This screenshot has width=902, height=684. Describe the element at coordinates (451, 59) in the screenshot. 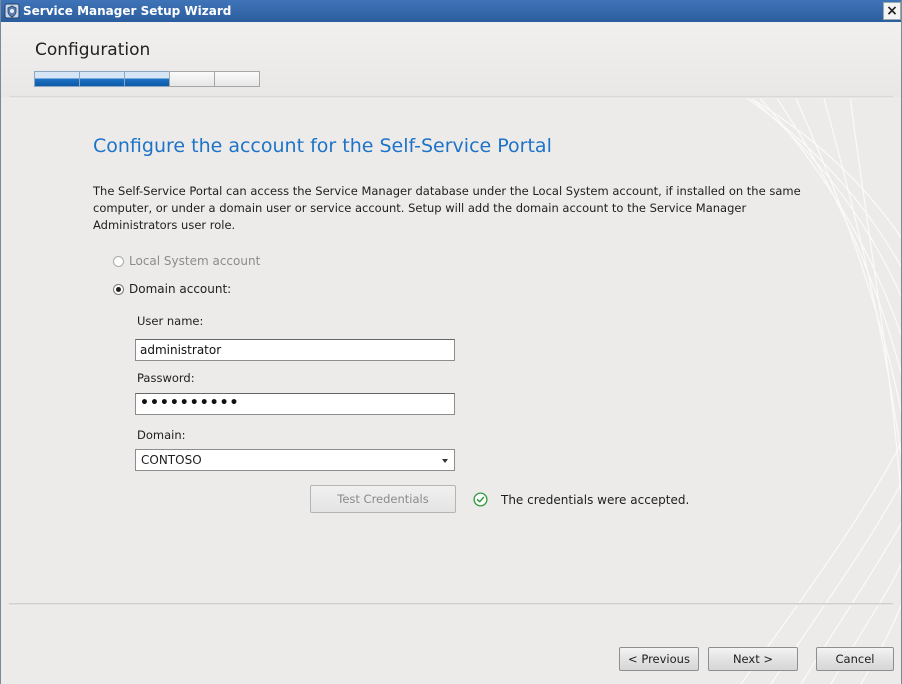

I see `wizard-header: Configuration` at that location.